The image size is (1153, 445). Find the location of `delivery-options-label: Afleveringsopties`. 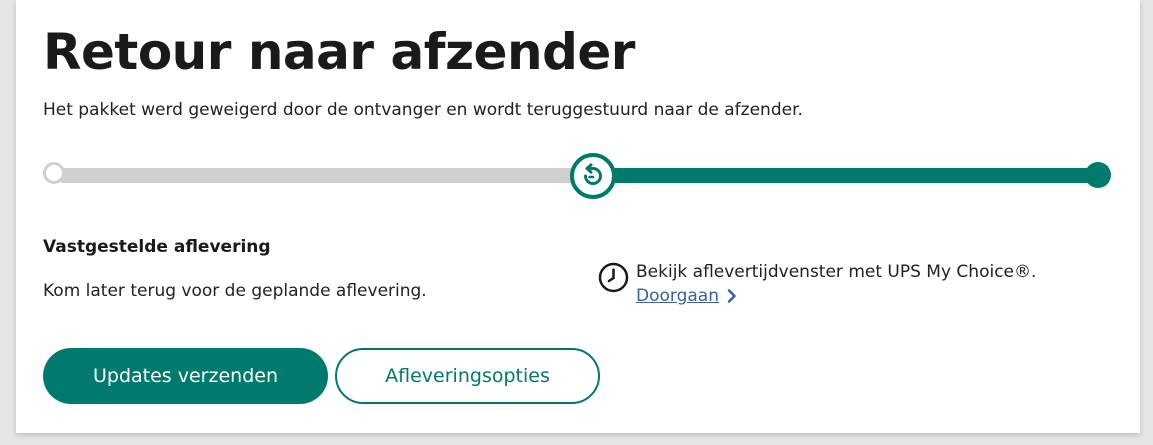

delivery-options-label: Afleveringsopties is located at coordinates (467, 376).